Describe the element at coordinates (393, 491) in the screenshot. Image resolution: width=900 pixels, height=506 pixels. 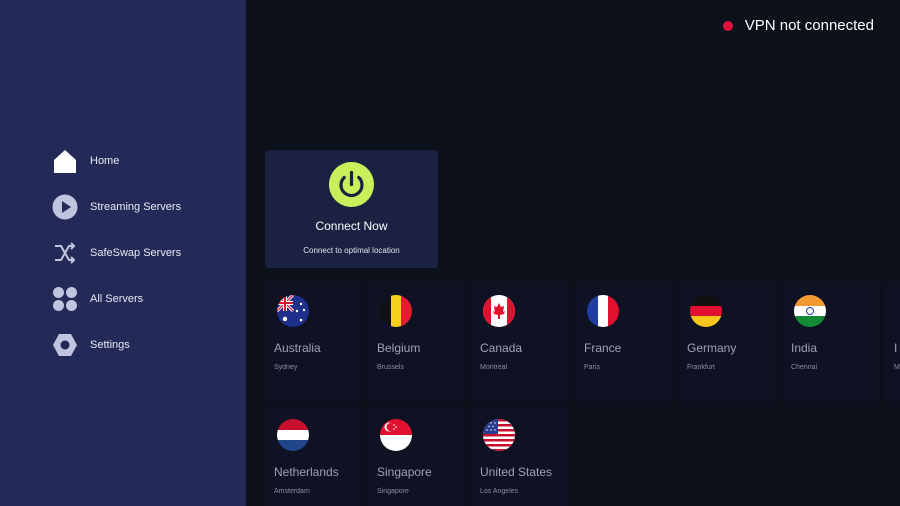
I see `server-city: Singapore` at that location.